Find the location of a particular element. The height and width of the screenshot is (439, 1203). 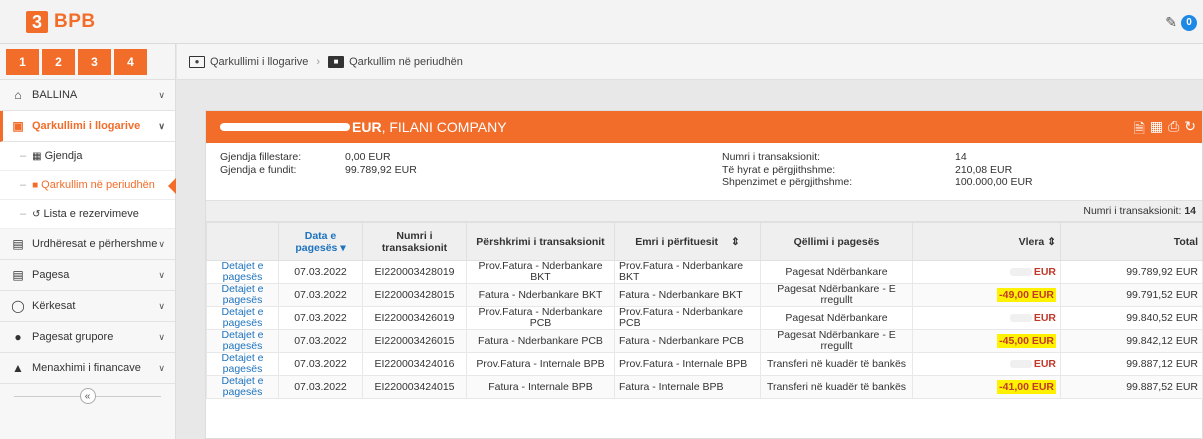

sidebar-item-urdheresat: ▤ Urdhëresat e përhershme ∨ is located at coordinates (87, 244).